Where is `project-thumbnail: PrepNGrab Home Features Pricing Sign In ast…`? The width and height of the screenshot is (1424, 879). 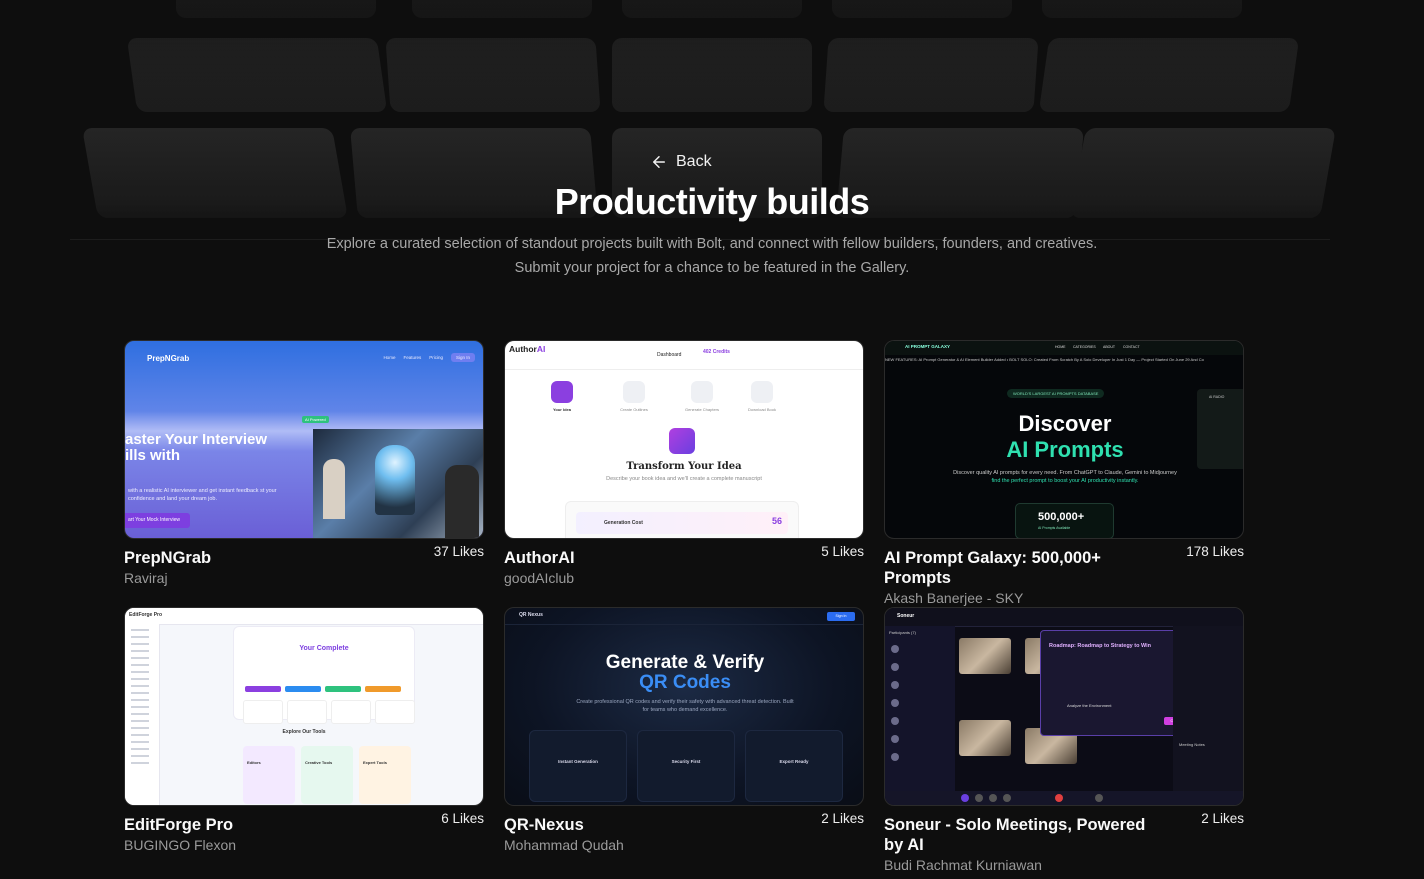 project-thumbnail: PrepNGrab Home Features Pricing Sign In ast… is located at coordinates (304, 439).